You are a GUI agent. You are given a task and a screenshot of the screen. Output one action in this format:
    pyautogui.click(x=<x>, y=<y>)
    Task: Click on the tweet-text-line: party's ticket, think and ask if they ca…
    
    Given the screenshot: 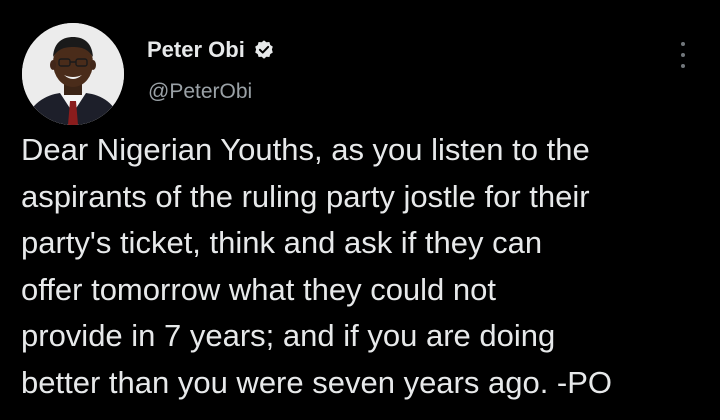 What is the action you would take?
    pyautogui.click(x=282, y=242)
    